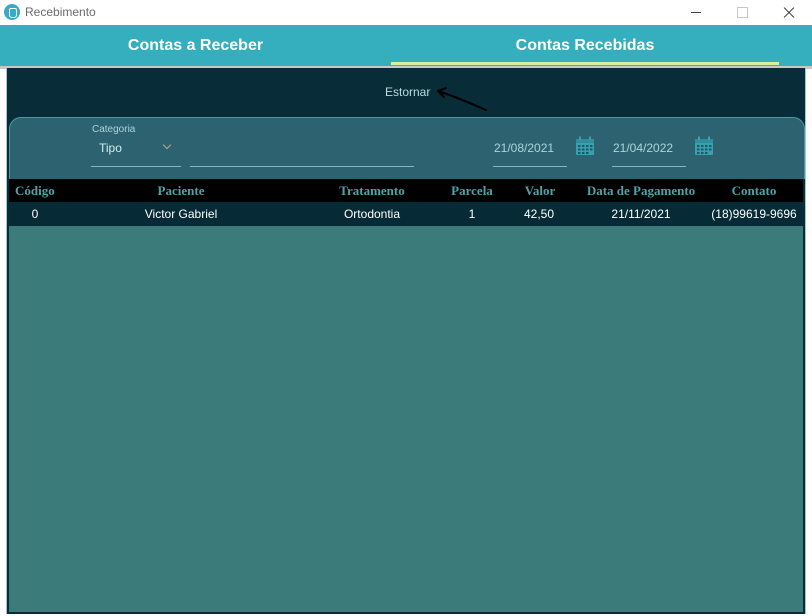  What do you see at coordinates (372, 214) in the screenshot?
I see `cell-tratamento: Ortodontia` at bounding box center [372, 214].